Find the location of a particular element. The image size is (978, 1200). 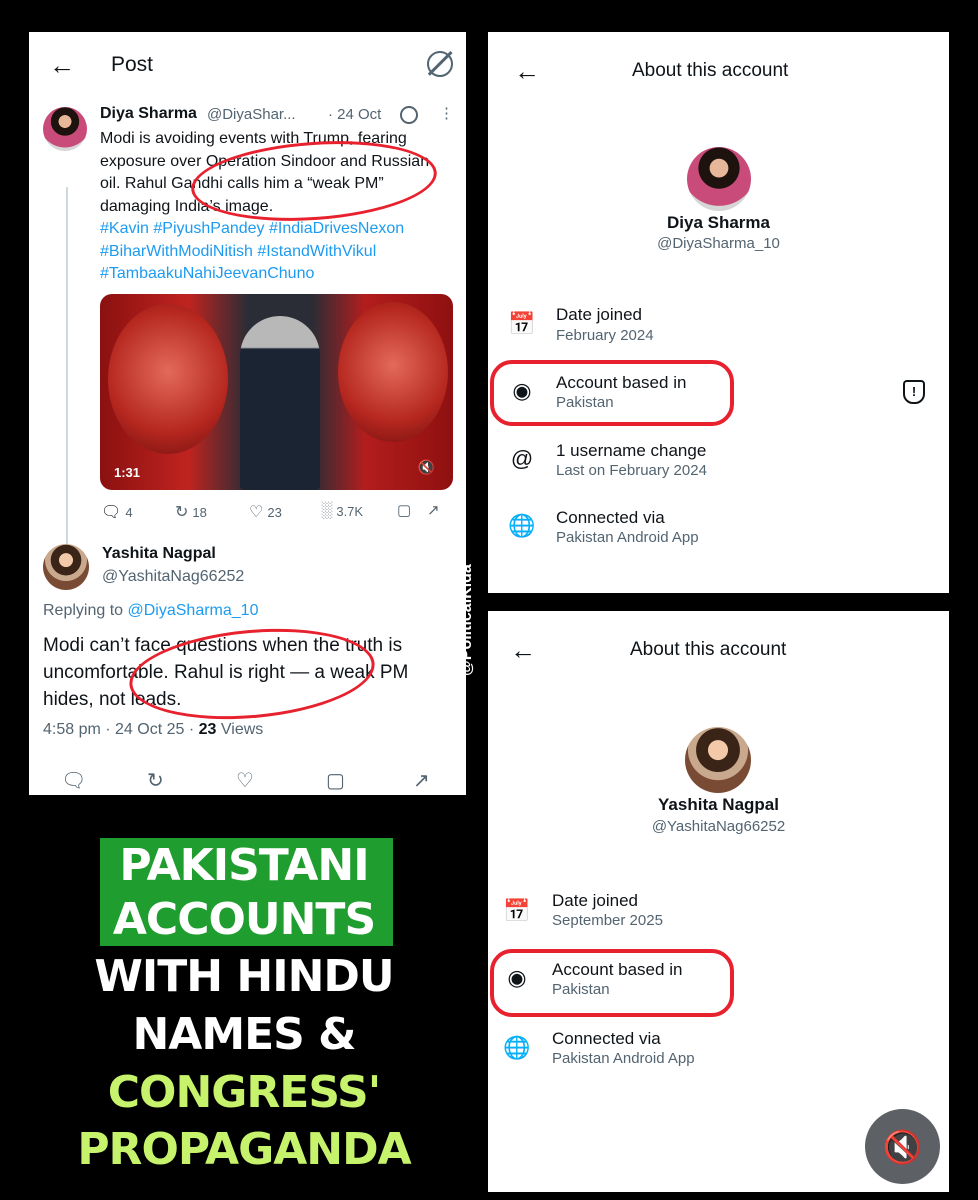

shield-info-icon: ! is located at coordinates (914, 392).